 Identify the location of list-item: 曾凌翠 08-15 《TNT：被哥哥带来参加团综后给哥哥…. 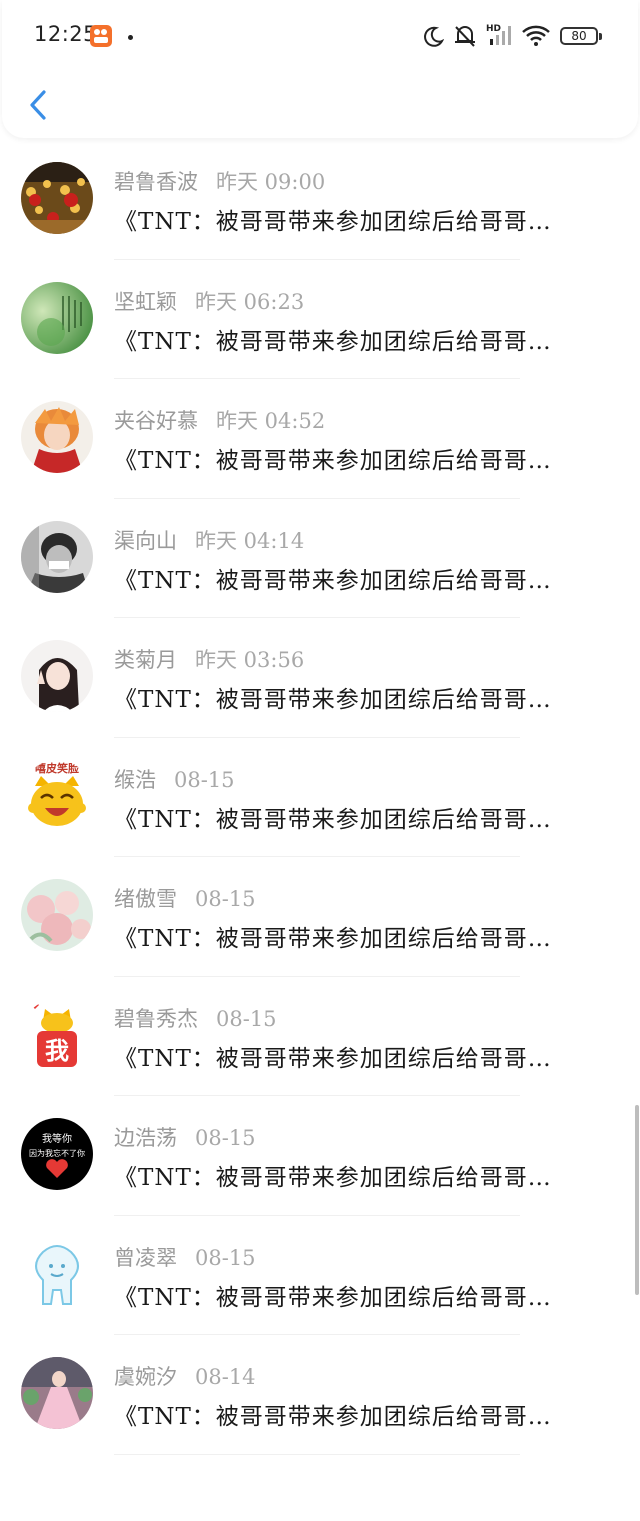
(320, 1275).